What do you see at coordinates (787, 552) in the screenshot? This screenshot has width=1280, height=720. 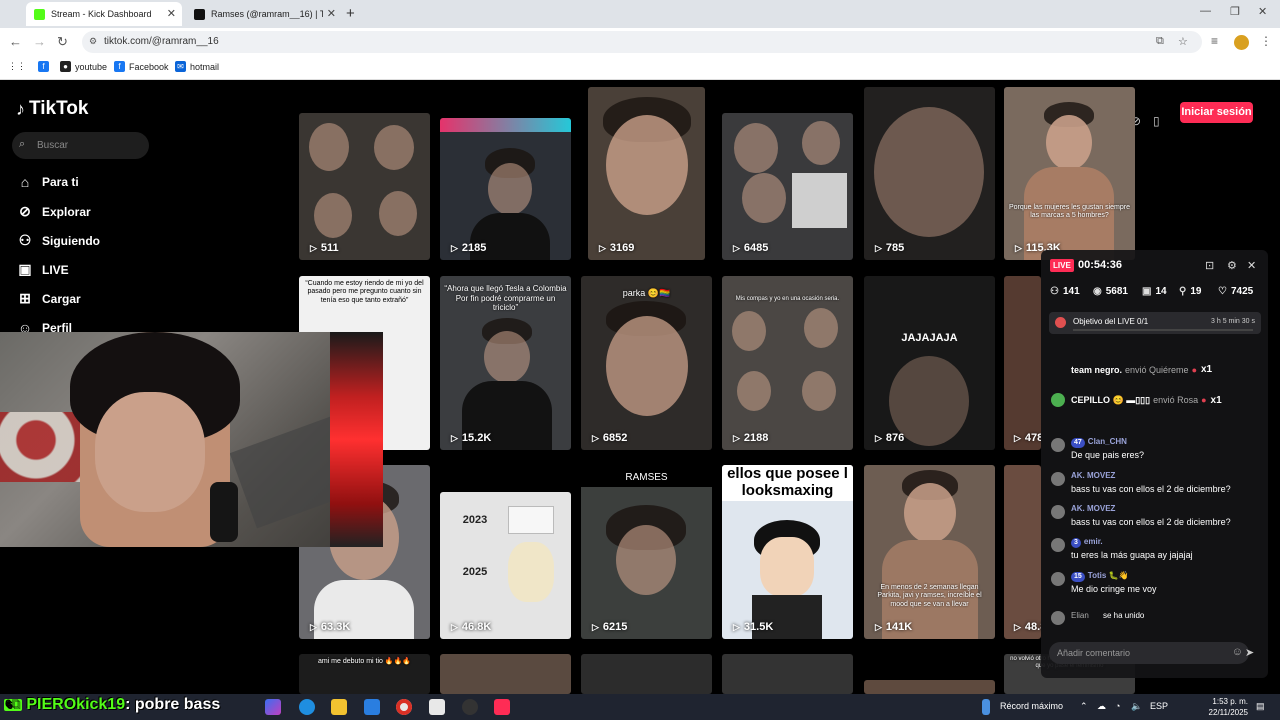 I see `video-card: ellos que posee l looksmaxing ▷ 31.5K` at bounding box center [787, 552].